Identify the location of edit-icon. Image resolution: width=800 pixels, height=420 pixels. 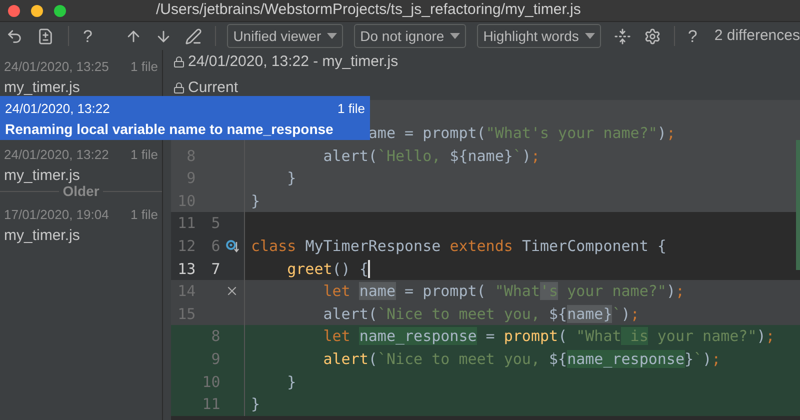
(193, 36).